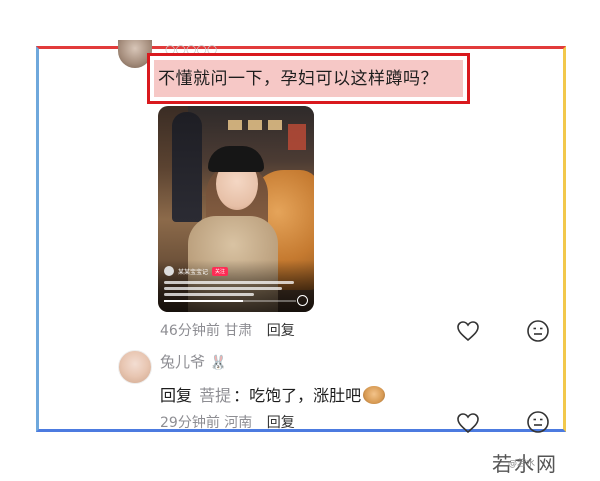 The height and width of the screenshot is (481, 600). I want to click on comment-username: 兔儿爷 🐰, so click(193, 361).